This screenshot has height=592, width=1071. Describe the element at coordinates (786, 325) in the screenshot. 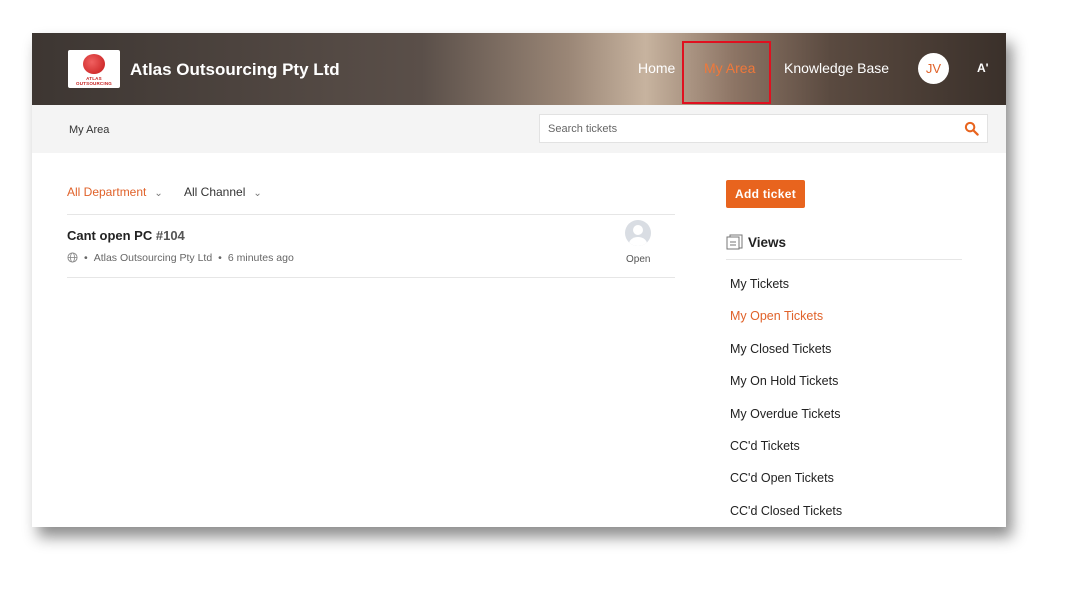

I see `view-my-open-tickets: My Open Tickets` at that location.